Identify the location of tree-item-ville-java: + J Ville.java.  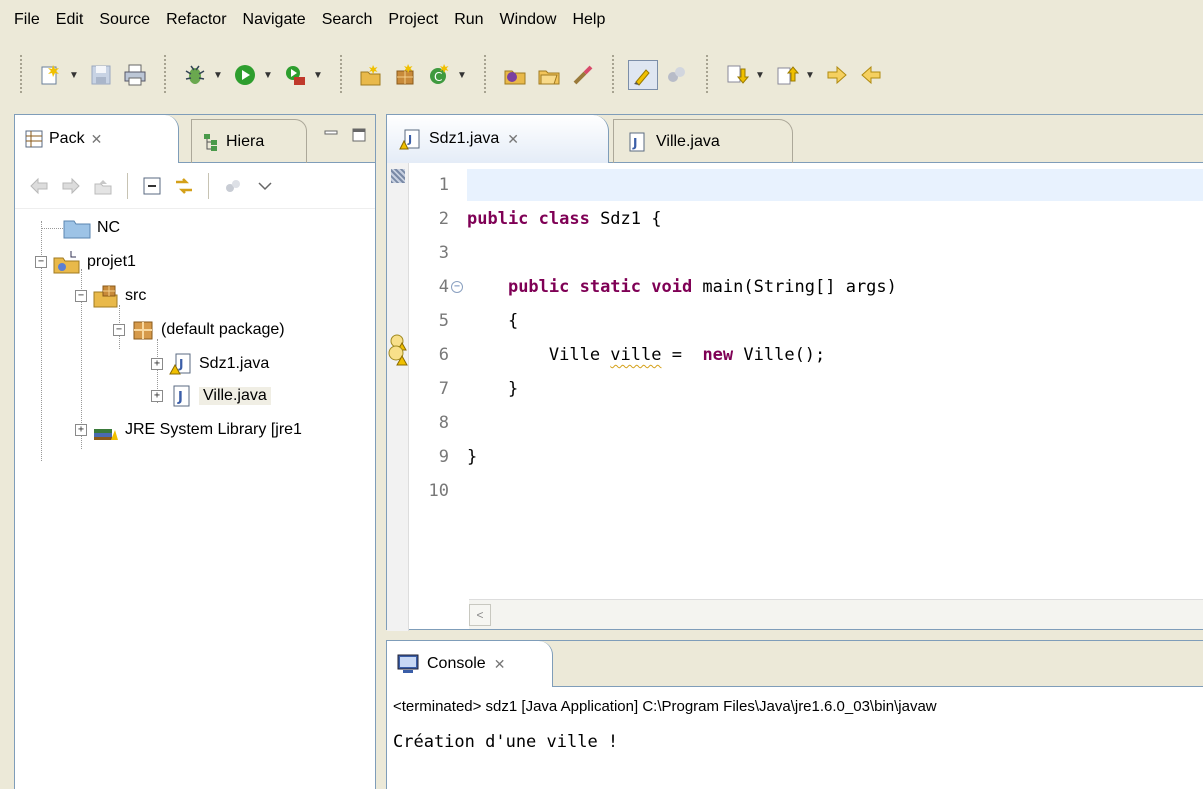
(211, 396).